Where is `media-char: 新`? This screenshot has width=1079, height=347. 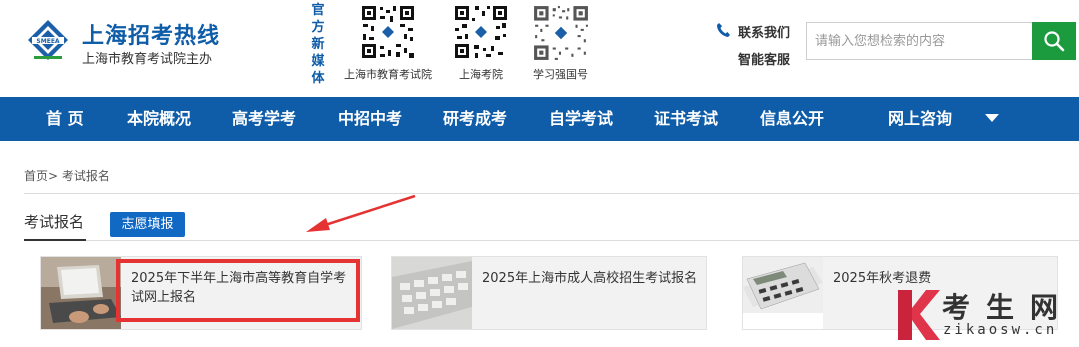 media-char: 新 is located at coordinates (318, 44).